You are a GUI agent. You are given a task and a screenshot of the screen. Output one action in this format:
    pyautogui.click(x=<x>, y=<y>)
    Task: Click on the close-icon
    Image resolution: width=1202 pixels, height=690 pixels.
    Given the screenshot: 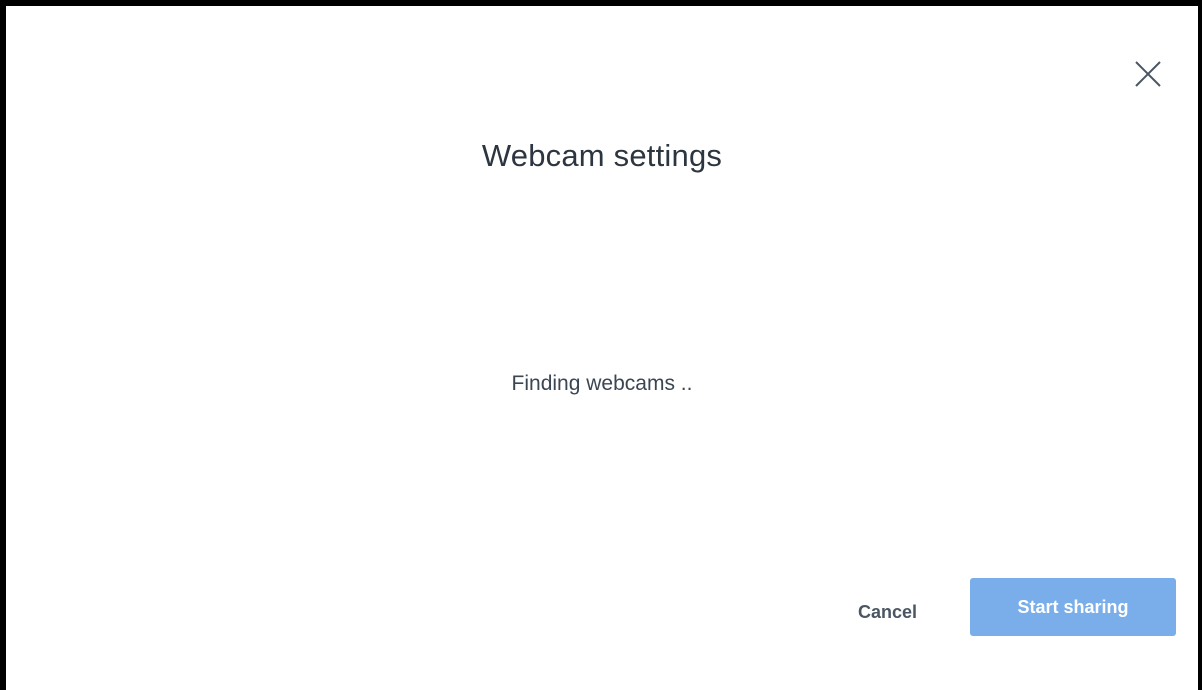 What is the action you would take?
    pyautogui.click(x=1148, y=74)
    